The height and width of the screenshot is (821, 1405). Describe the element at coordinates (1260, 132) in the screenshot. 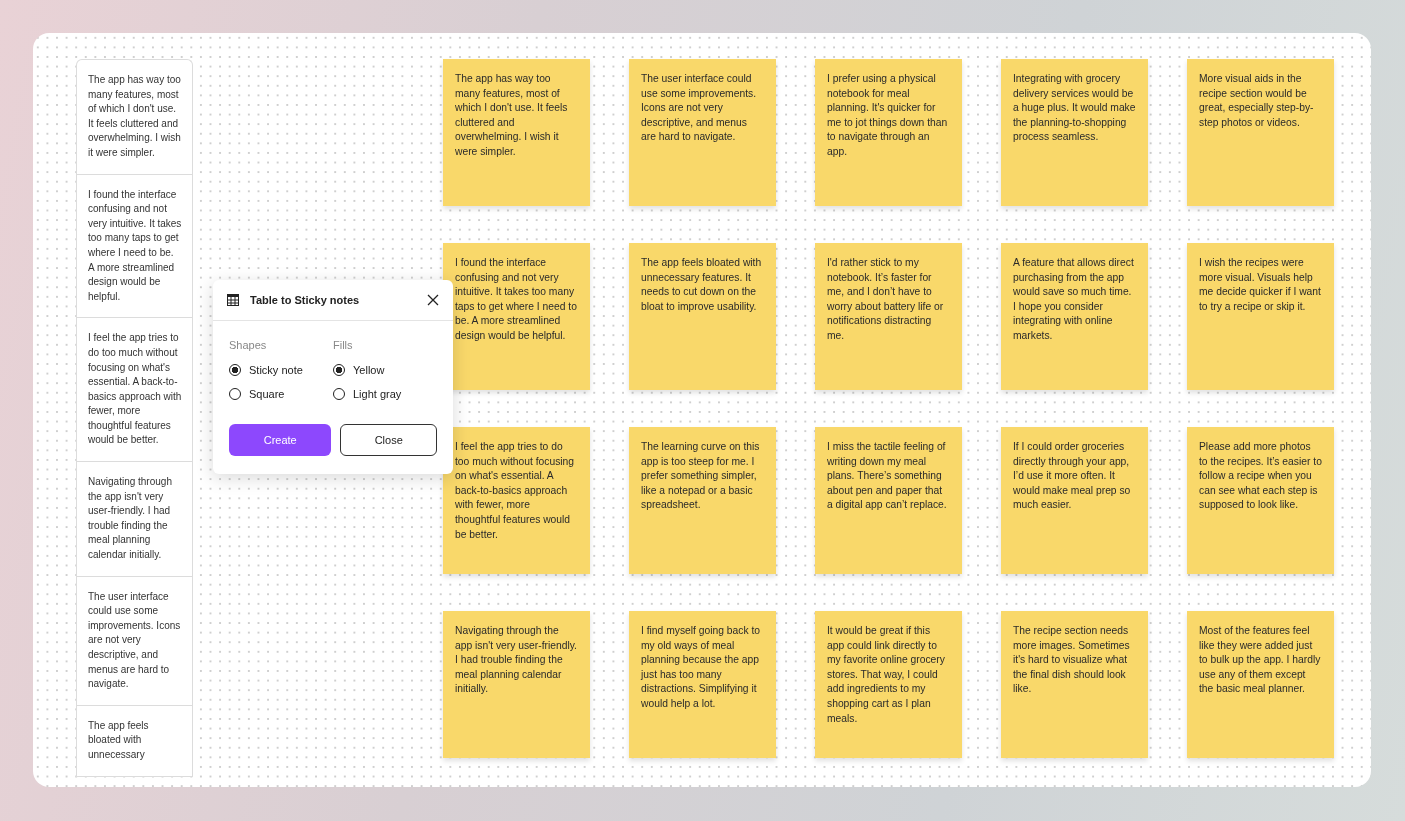

I see `sticky-note: More visual aids in the recipe section would be great, especially step-by-step photos or videos.` at that location.